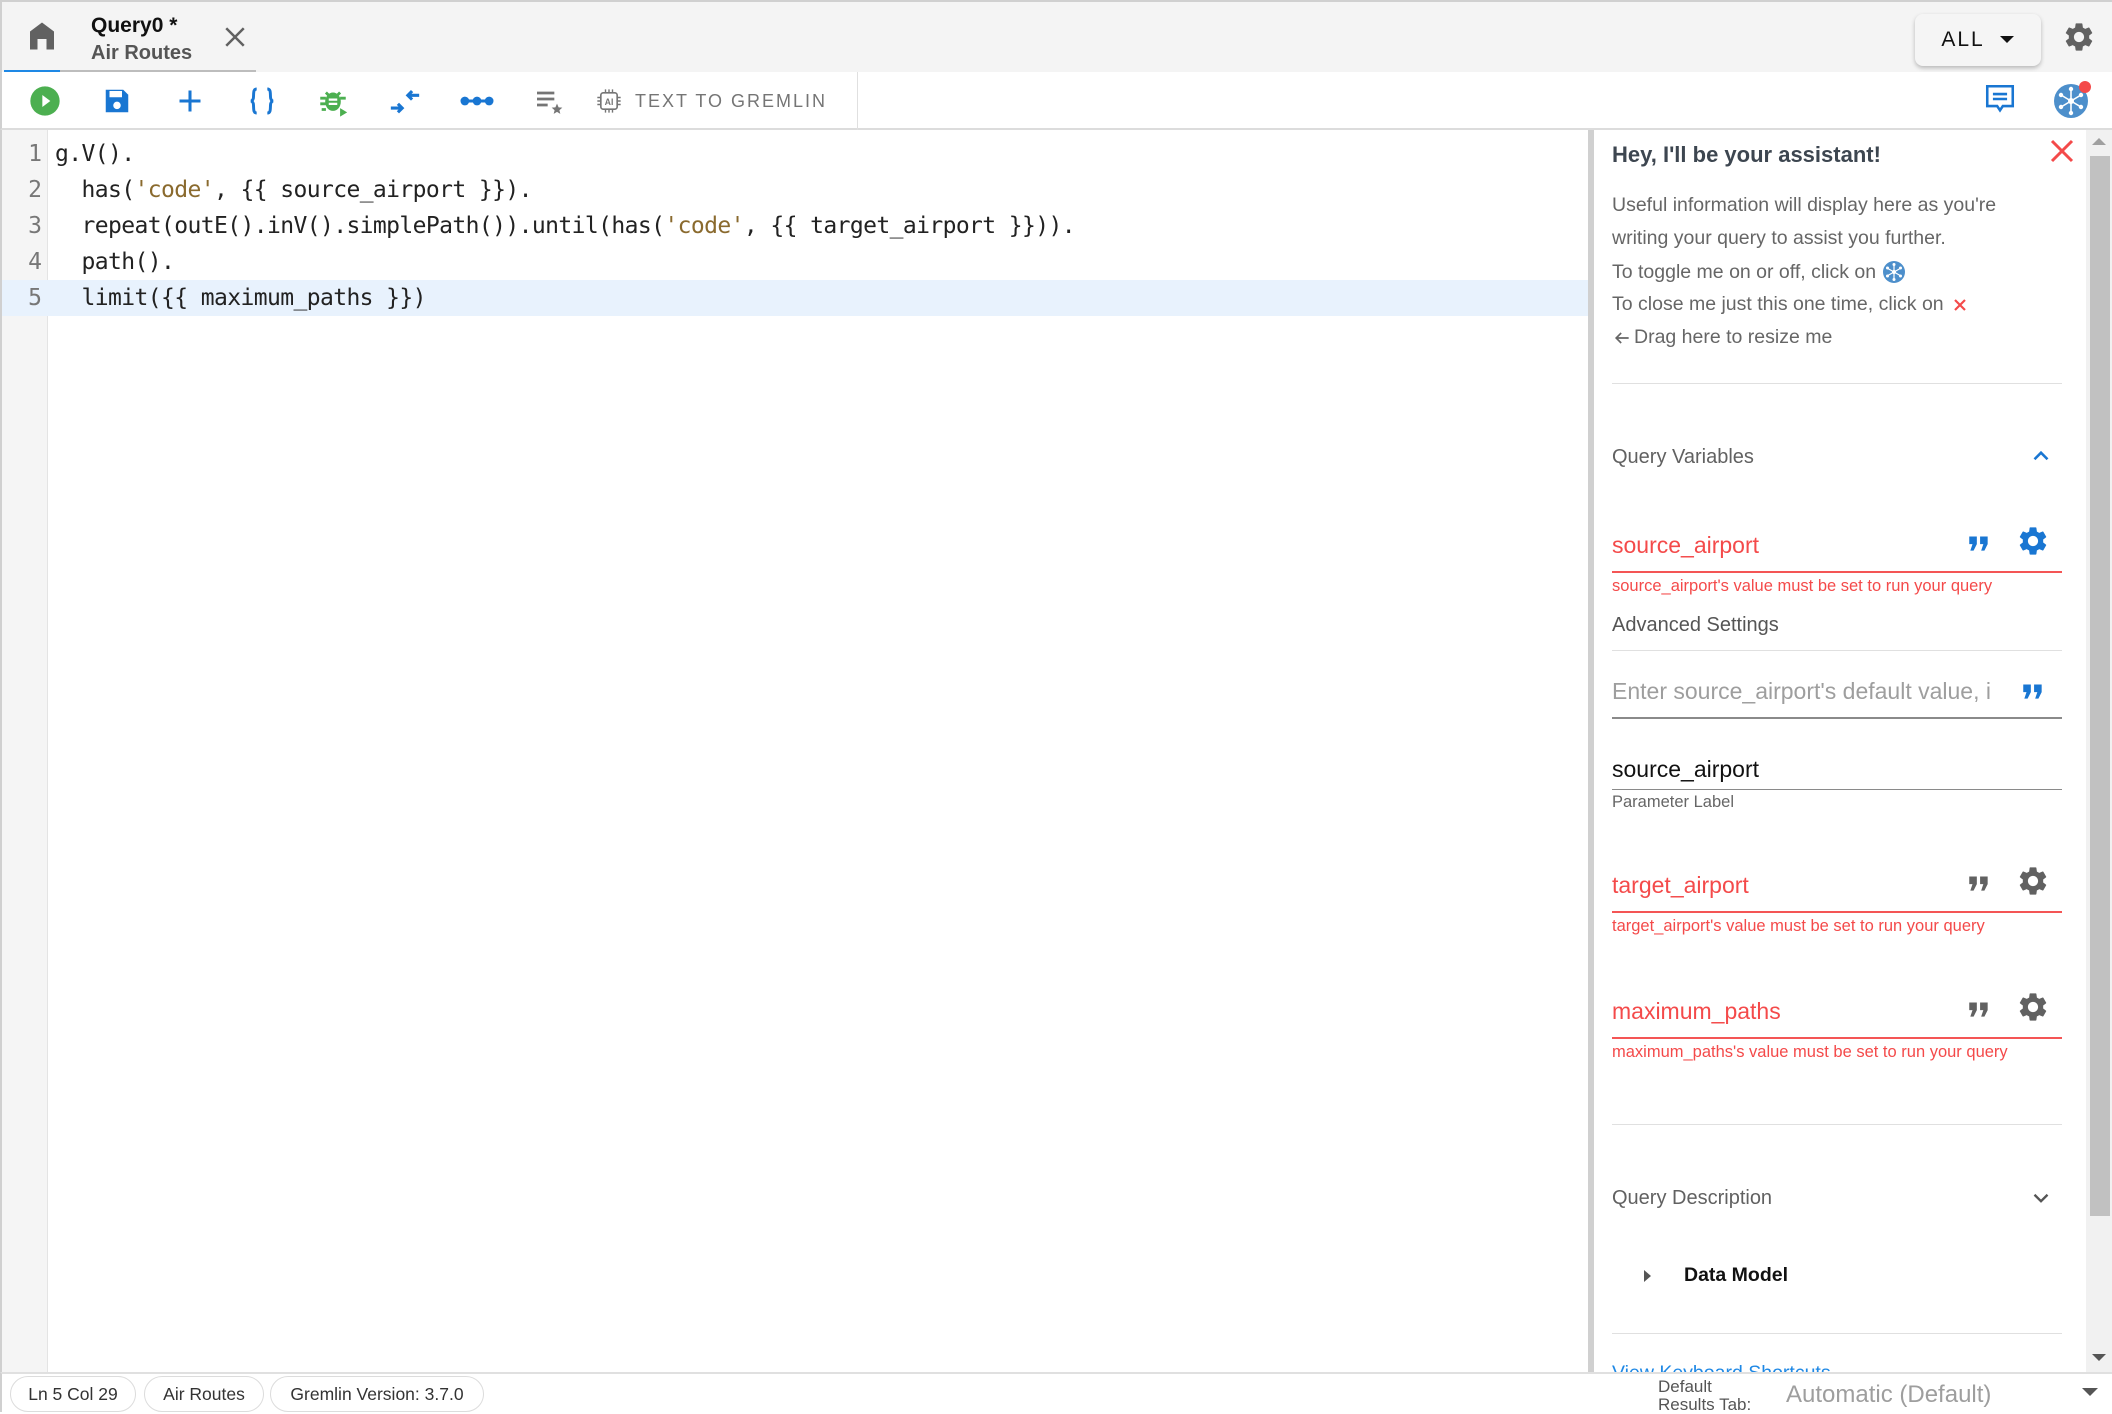 The height and width of the screenshot is (1414, 2112). Describe the element at coordinates (1832, 769) in the screenshot. I see `parameter-label-input` at that location.